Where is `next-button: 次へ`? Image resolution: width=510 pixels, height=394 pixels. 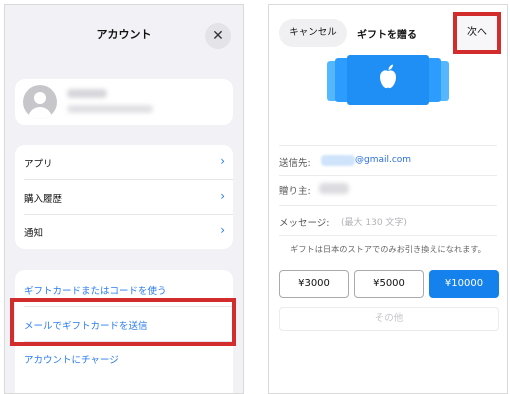 next-button: 次へ is located at coordinates (477, 33).